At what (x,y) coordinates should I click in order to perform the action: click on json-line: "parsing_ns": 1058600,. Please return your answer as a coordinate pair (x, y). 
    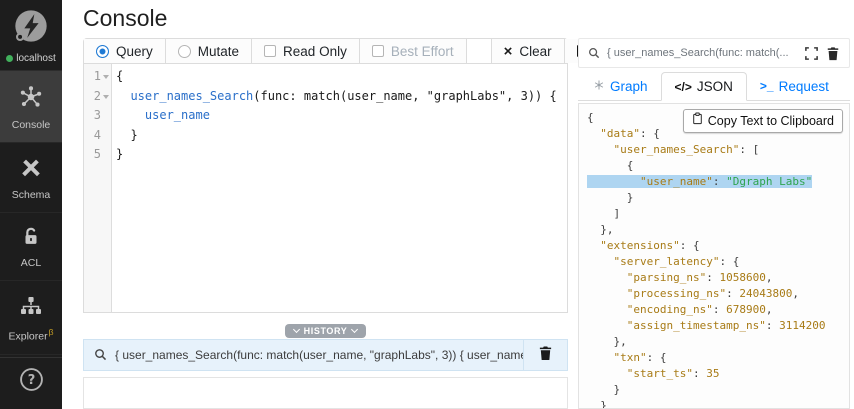
    Looking at the image, I should click on (699, 277).